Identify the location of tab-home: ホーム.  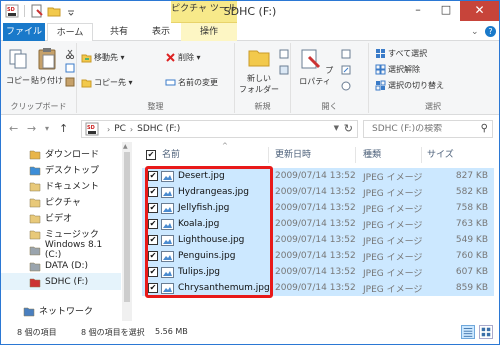
(70, 32).